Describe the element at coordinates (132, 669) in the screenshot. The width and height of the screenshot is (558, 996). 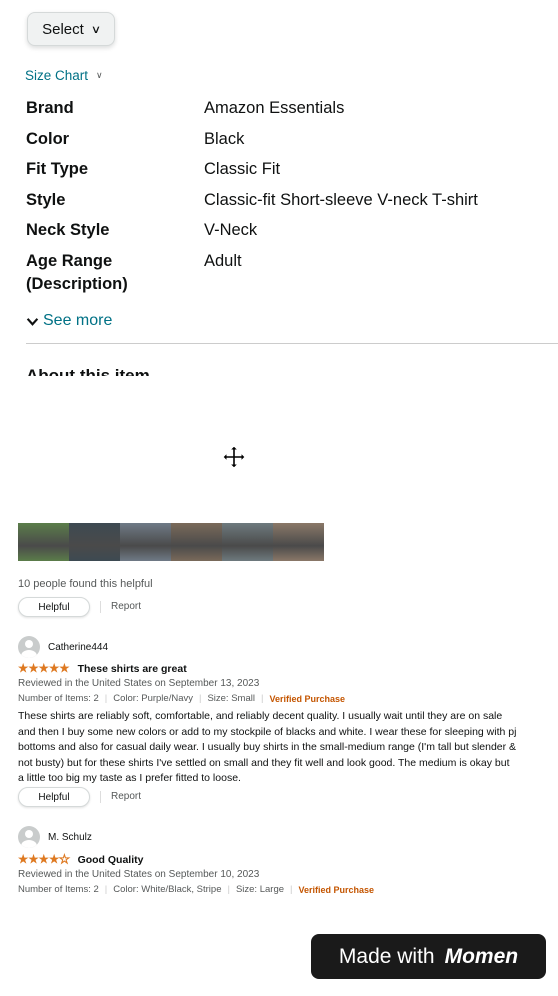
I see `review-title: These shirts are great` at that location.